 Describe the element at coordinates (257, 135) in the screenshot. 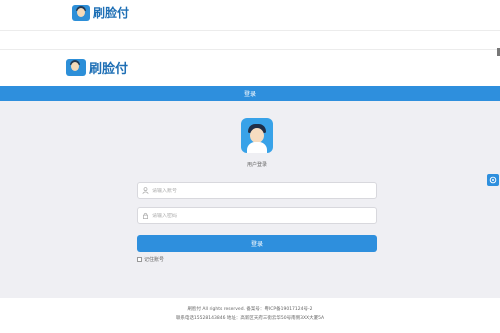

I see `user-avatar-icon` at that location.